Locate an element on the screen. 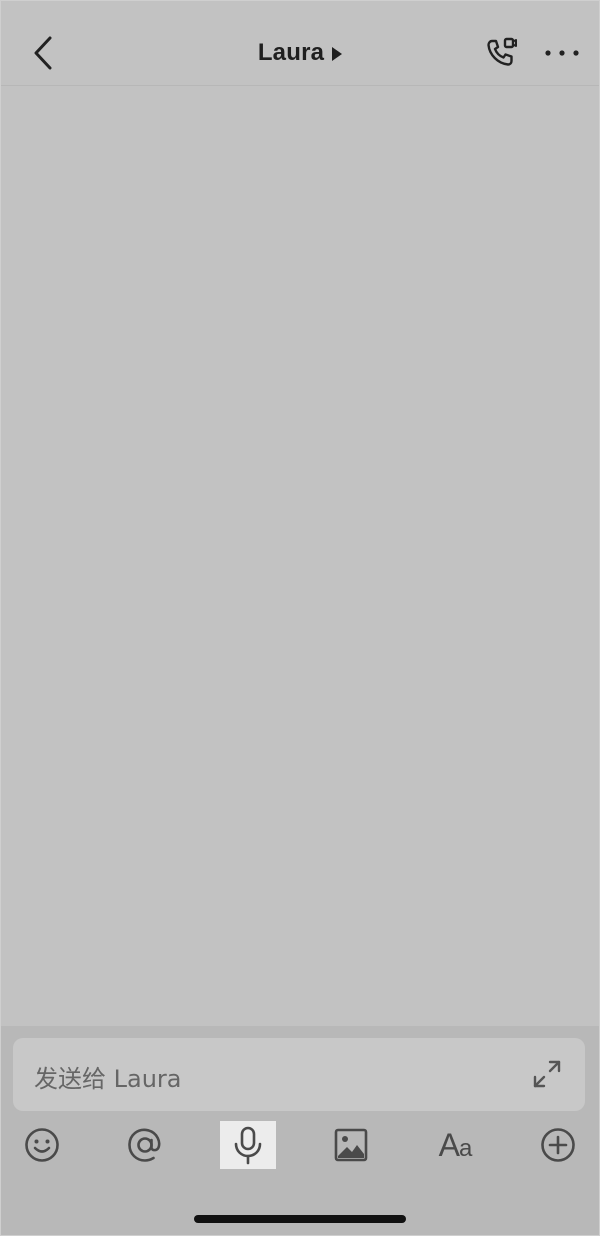  call-button is located at coordinates (501, 53).